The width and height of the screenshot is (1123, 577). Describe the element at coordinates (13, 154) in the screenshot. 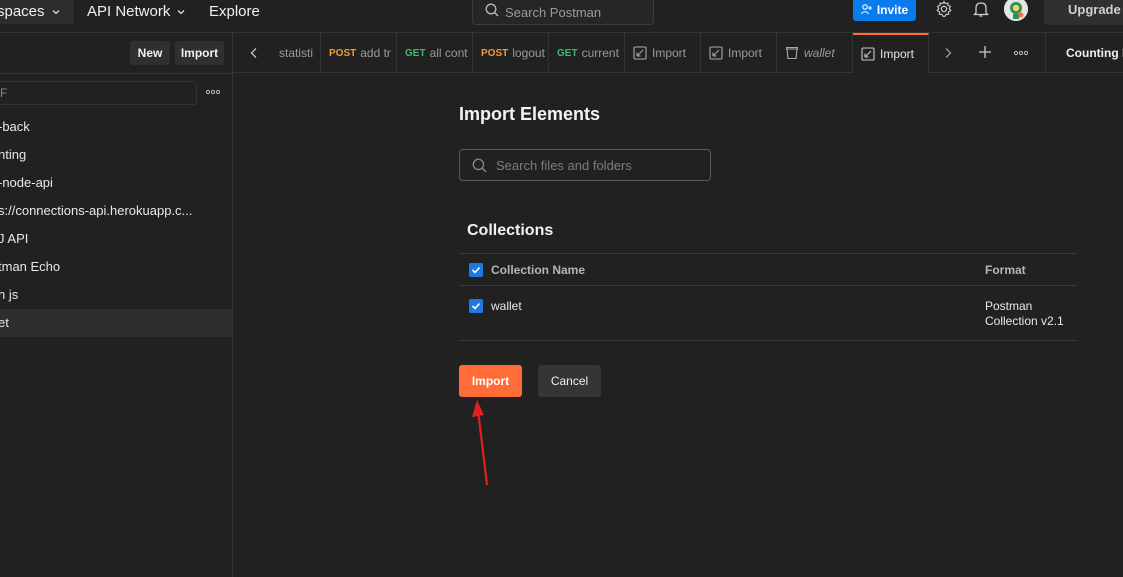

I see `sidebar-item-label: nting` at that location.